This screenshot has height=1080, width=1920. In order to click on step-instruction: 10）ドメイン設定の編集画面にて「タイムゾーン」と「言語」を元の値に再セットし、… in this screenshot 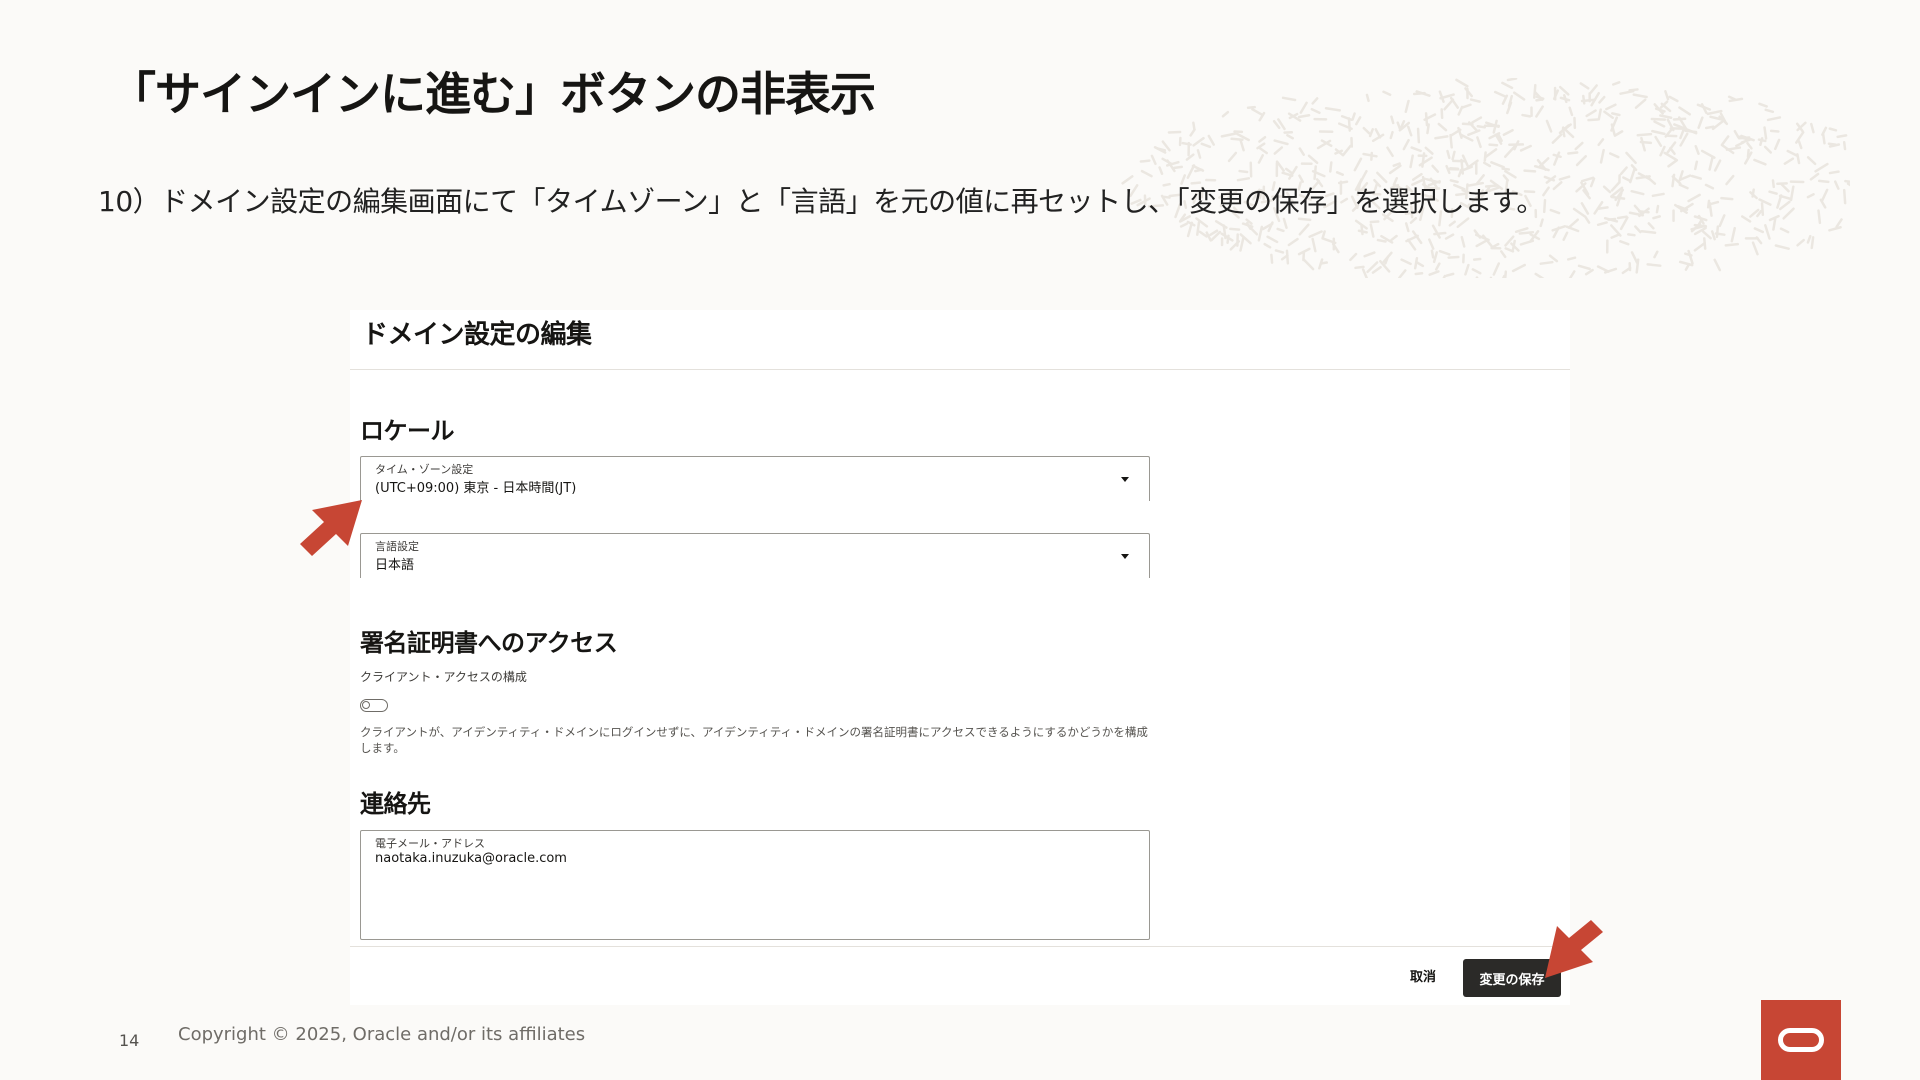, I will do `click(821, 201)`.